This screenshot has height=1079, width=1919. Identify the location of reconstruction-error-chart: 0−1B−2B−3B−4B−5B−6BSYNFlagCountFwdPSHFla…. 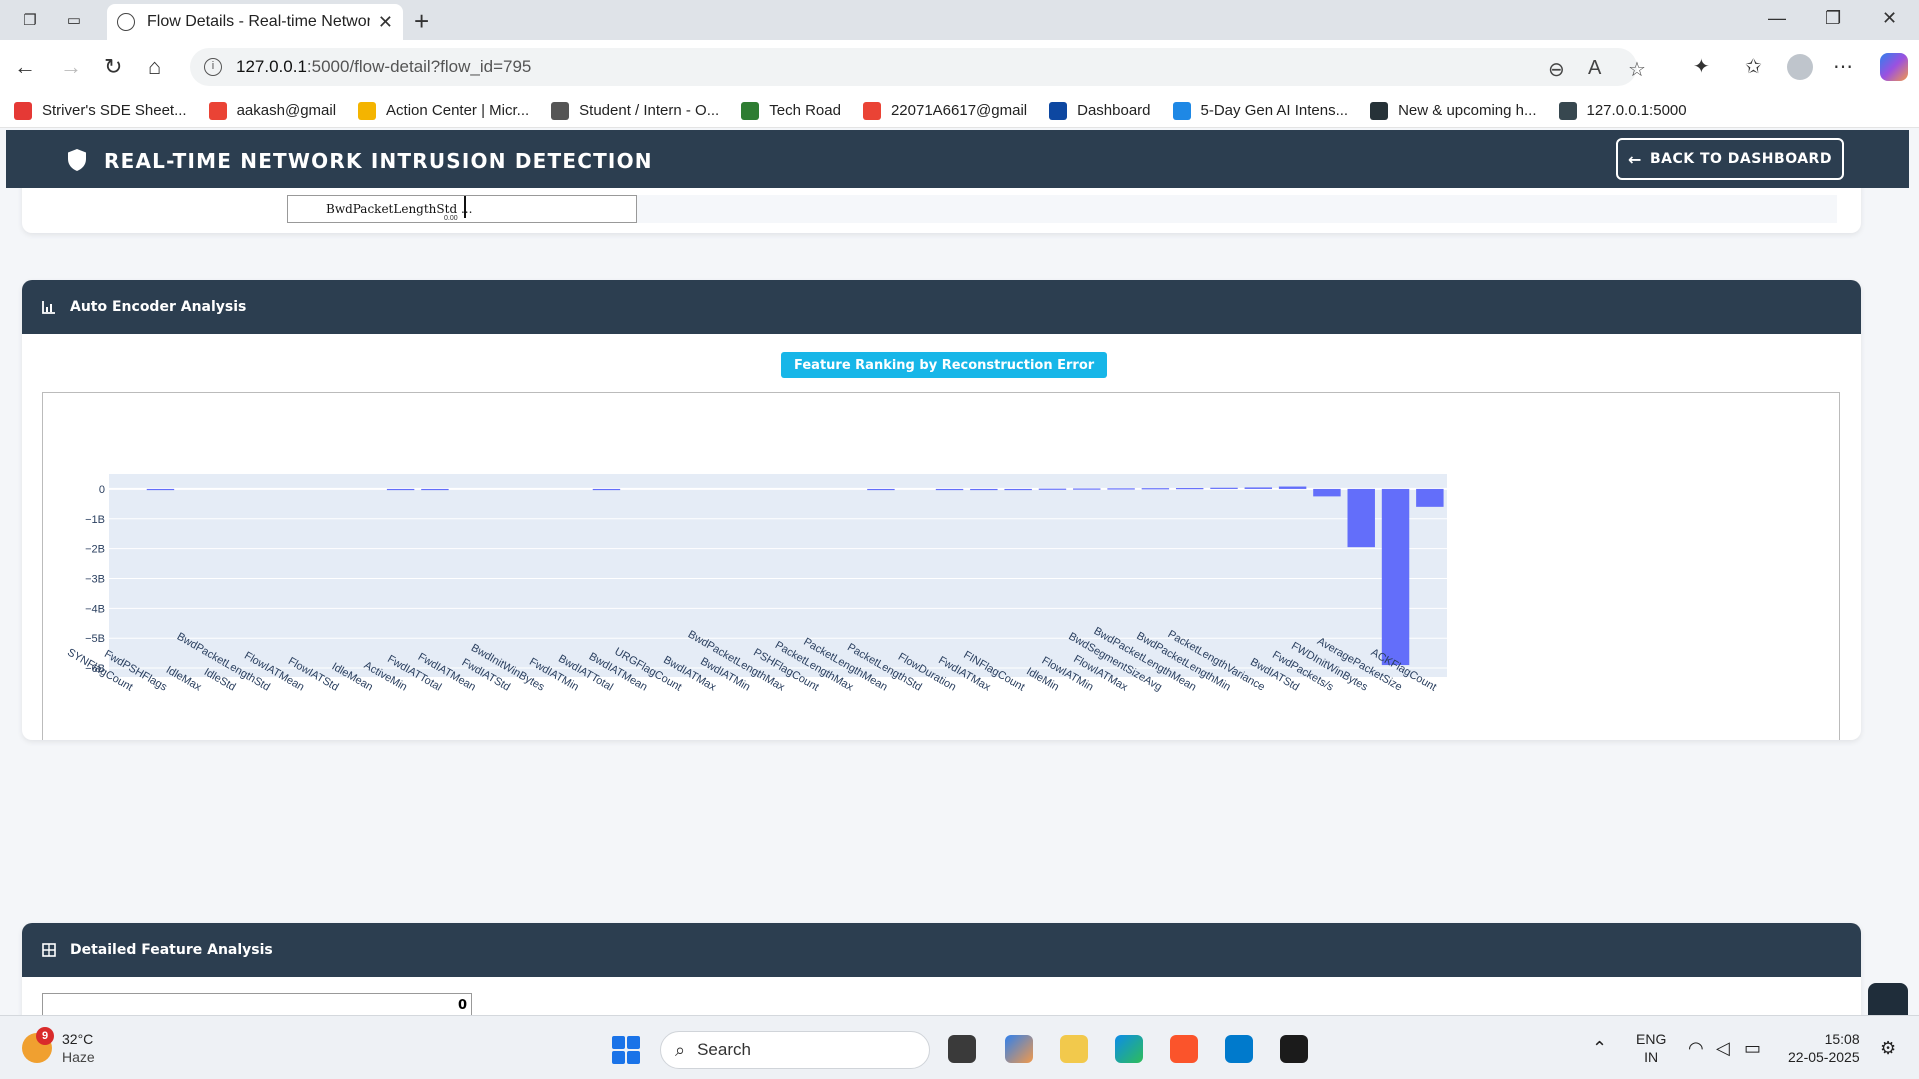
(756, 584).